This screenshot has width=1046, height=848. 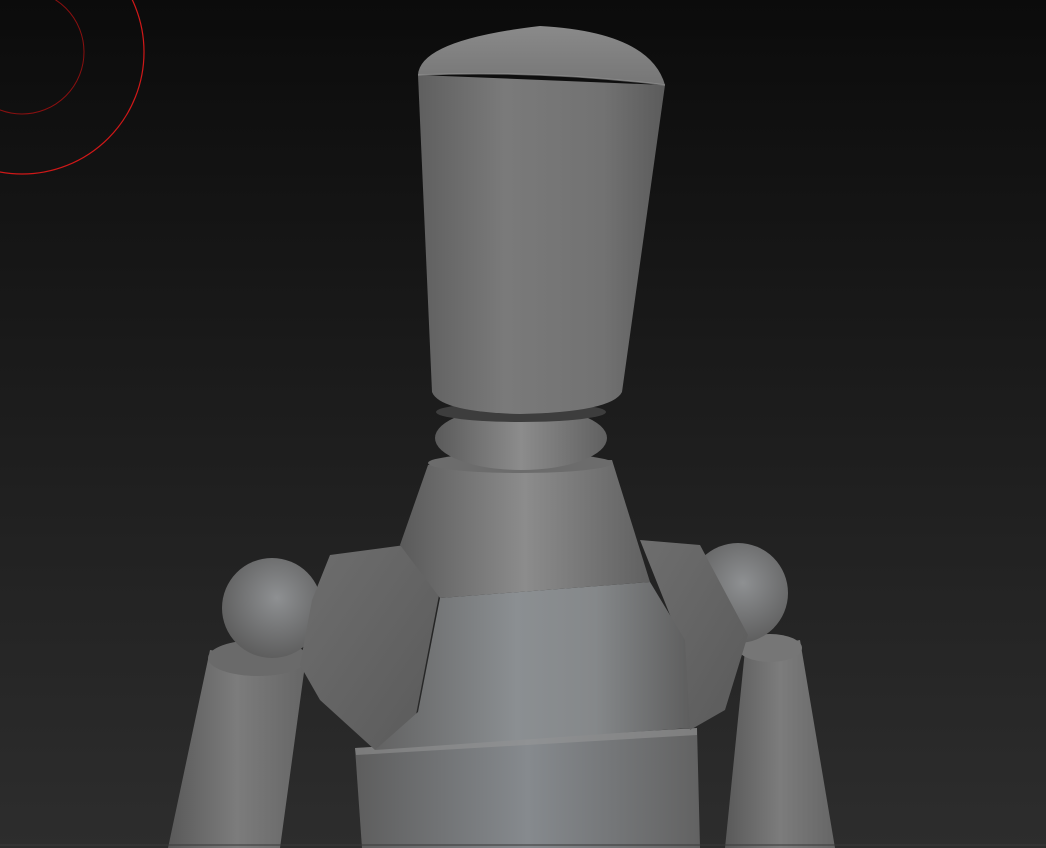 What do you see at coordinates (72, 87) in the screenshot?
I see `brush-cursor-icon` at bounding box center [72, 87].